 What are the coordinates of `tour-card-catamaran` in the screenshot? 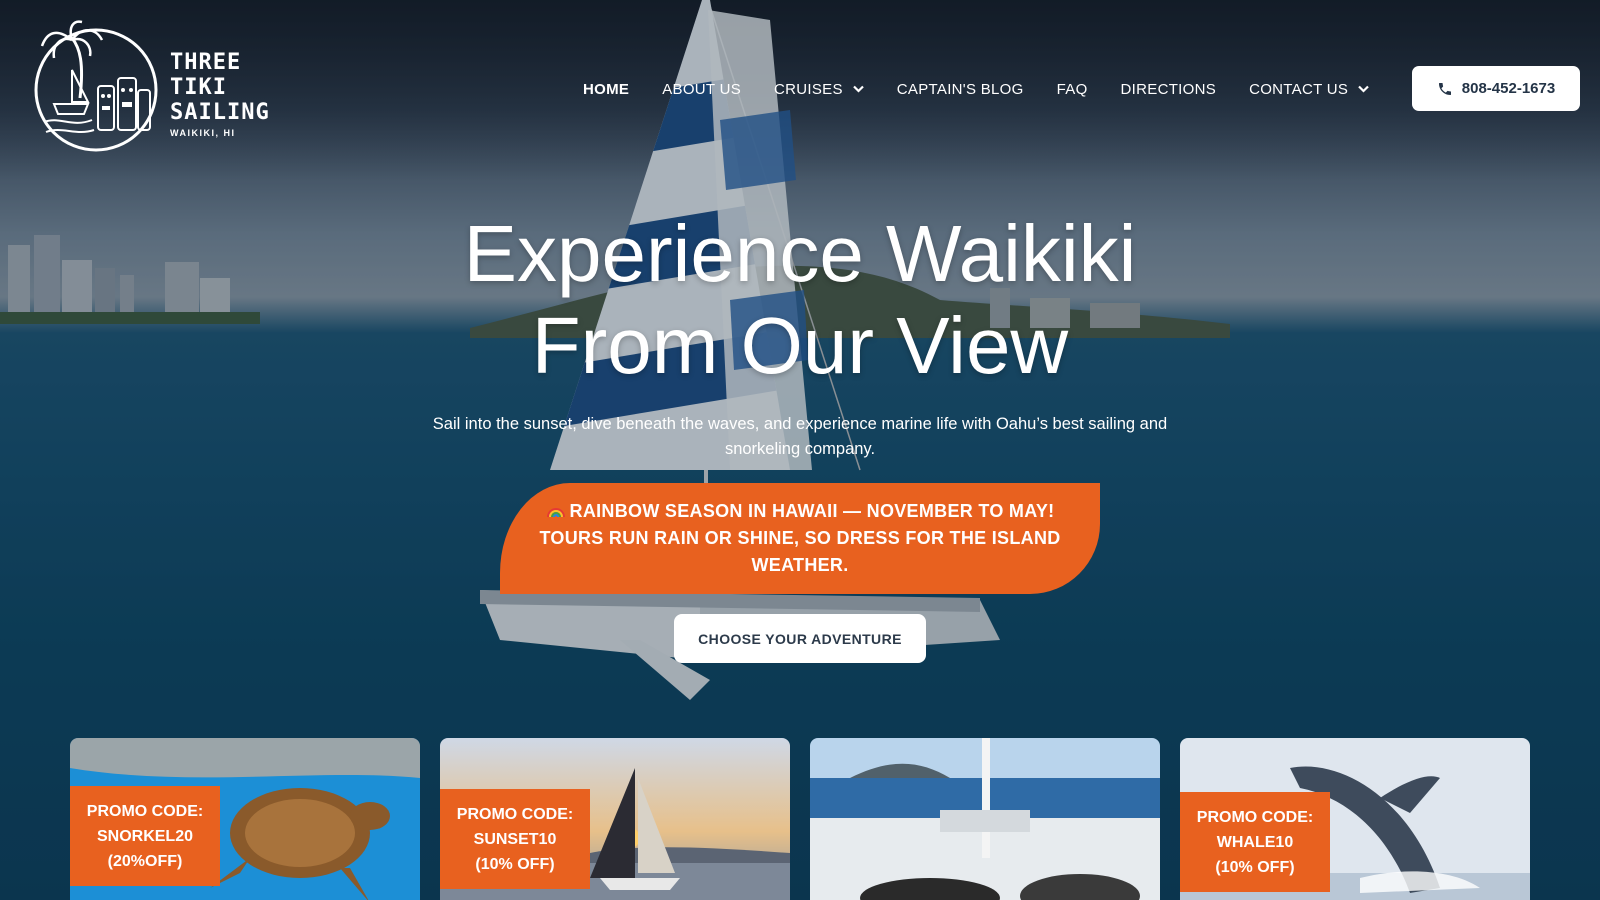 It's located at (985, 819).